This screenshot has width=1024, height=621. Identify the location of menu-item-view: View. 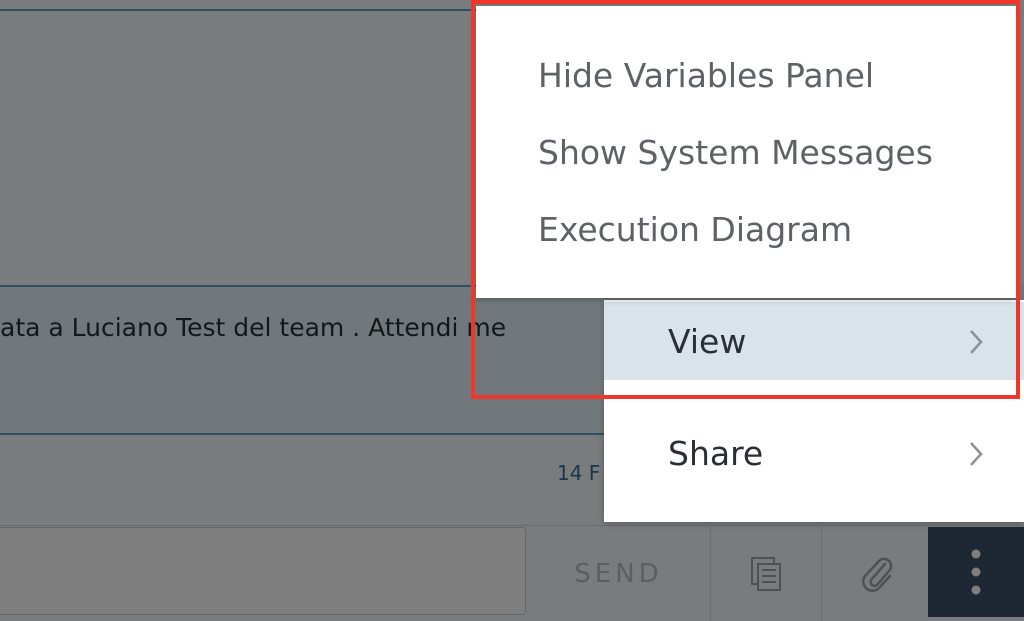
(814, 341).